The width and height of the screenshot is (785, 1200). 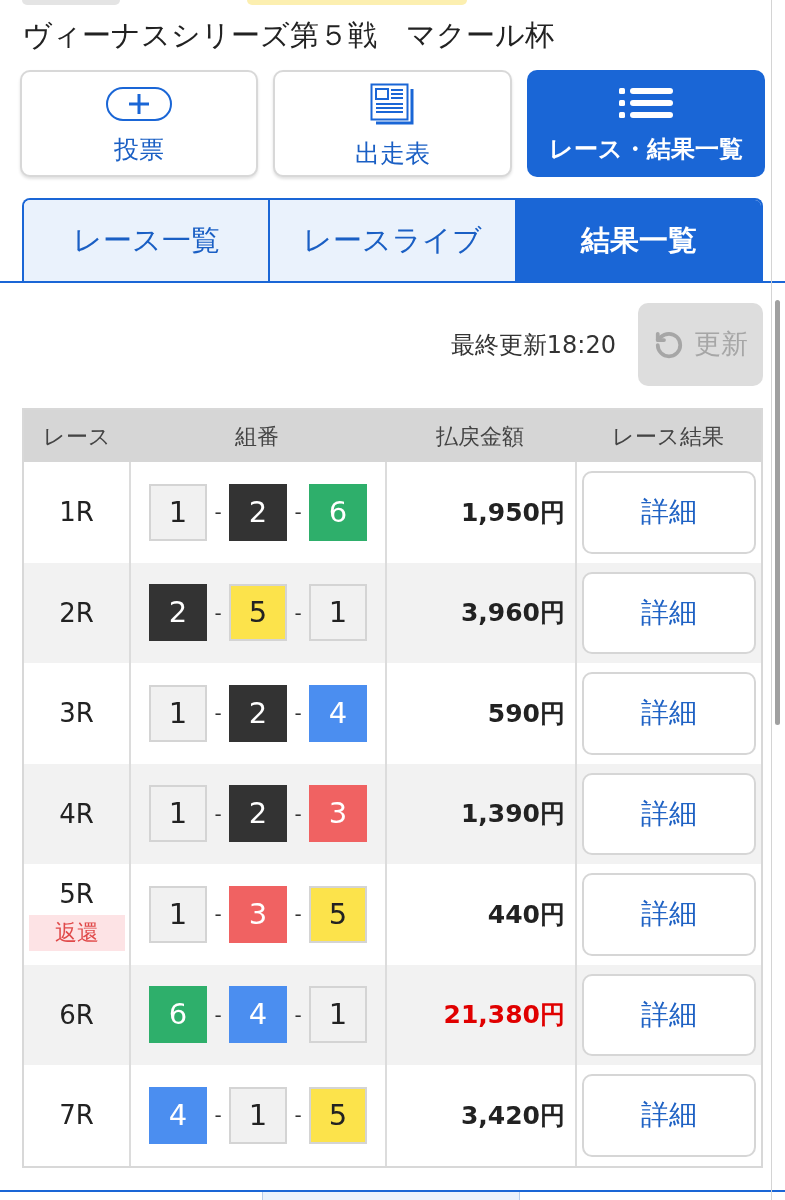 What do you see at coordinates (645, 123) in the screenshot?
I see `nav-button: レース・結果一覧` at bounding box center [645, 123].